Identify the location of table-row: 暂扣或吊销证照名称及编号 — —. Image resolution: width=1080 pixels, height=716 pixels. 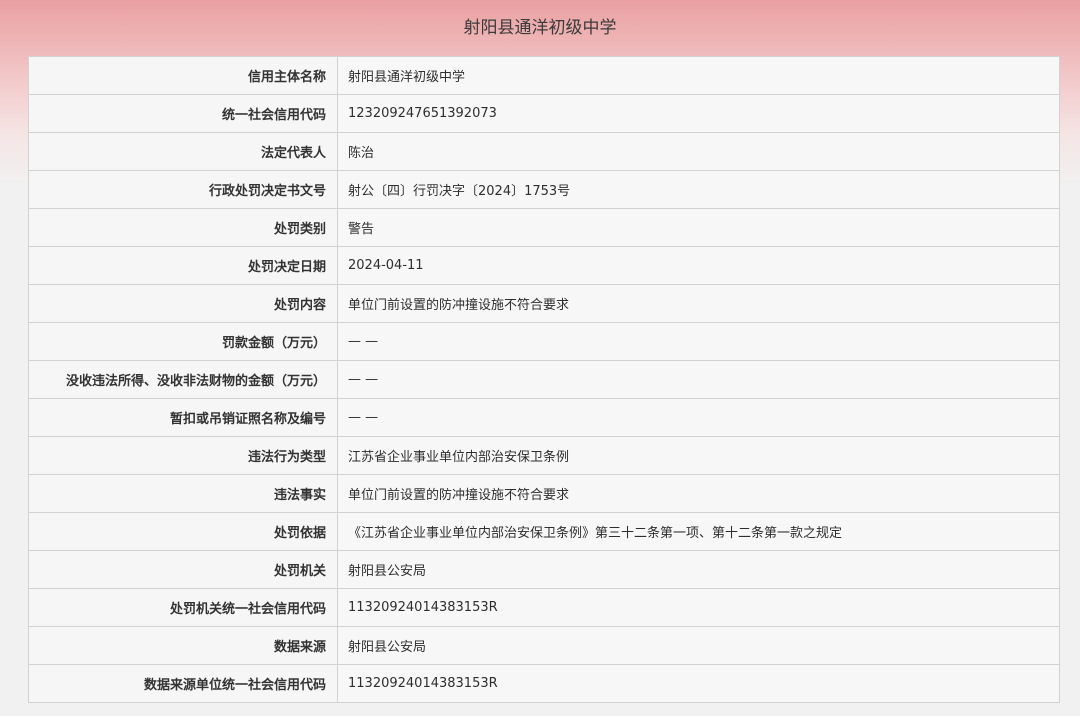
(544, 417).